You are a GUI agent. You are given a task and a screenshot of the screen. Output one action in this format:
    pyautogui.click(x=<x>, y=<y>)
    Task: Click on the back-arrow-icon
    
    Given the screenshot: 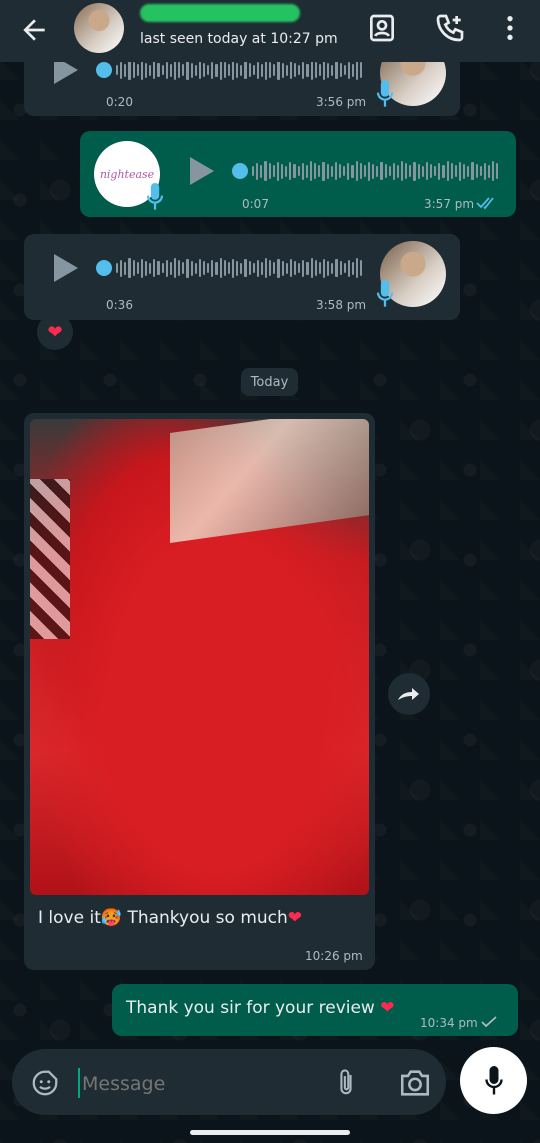 What is the action you would take?
    pyautogui.click(x=34, y=30)
    